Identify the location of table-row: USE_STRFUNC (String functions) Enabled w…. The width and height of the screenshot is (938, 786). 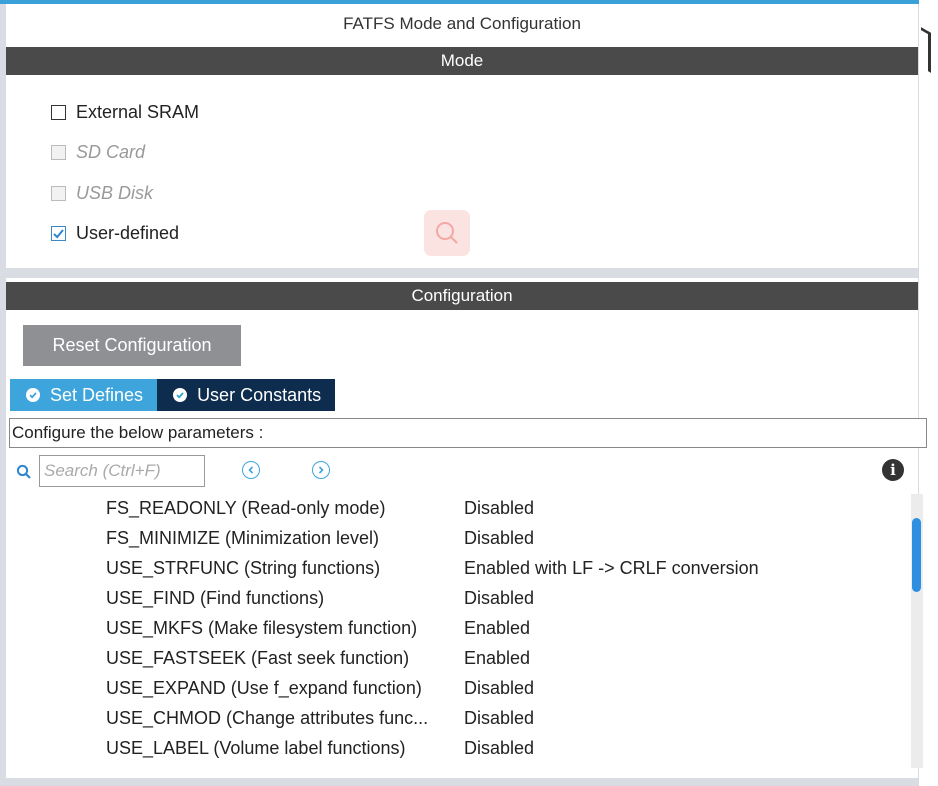
(506, 568).